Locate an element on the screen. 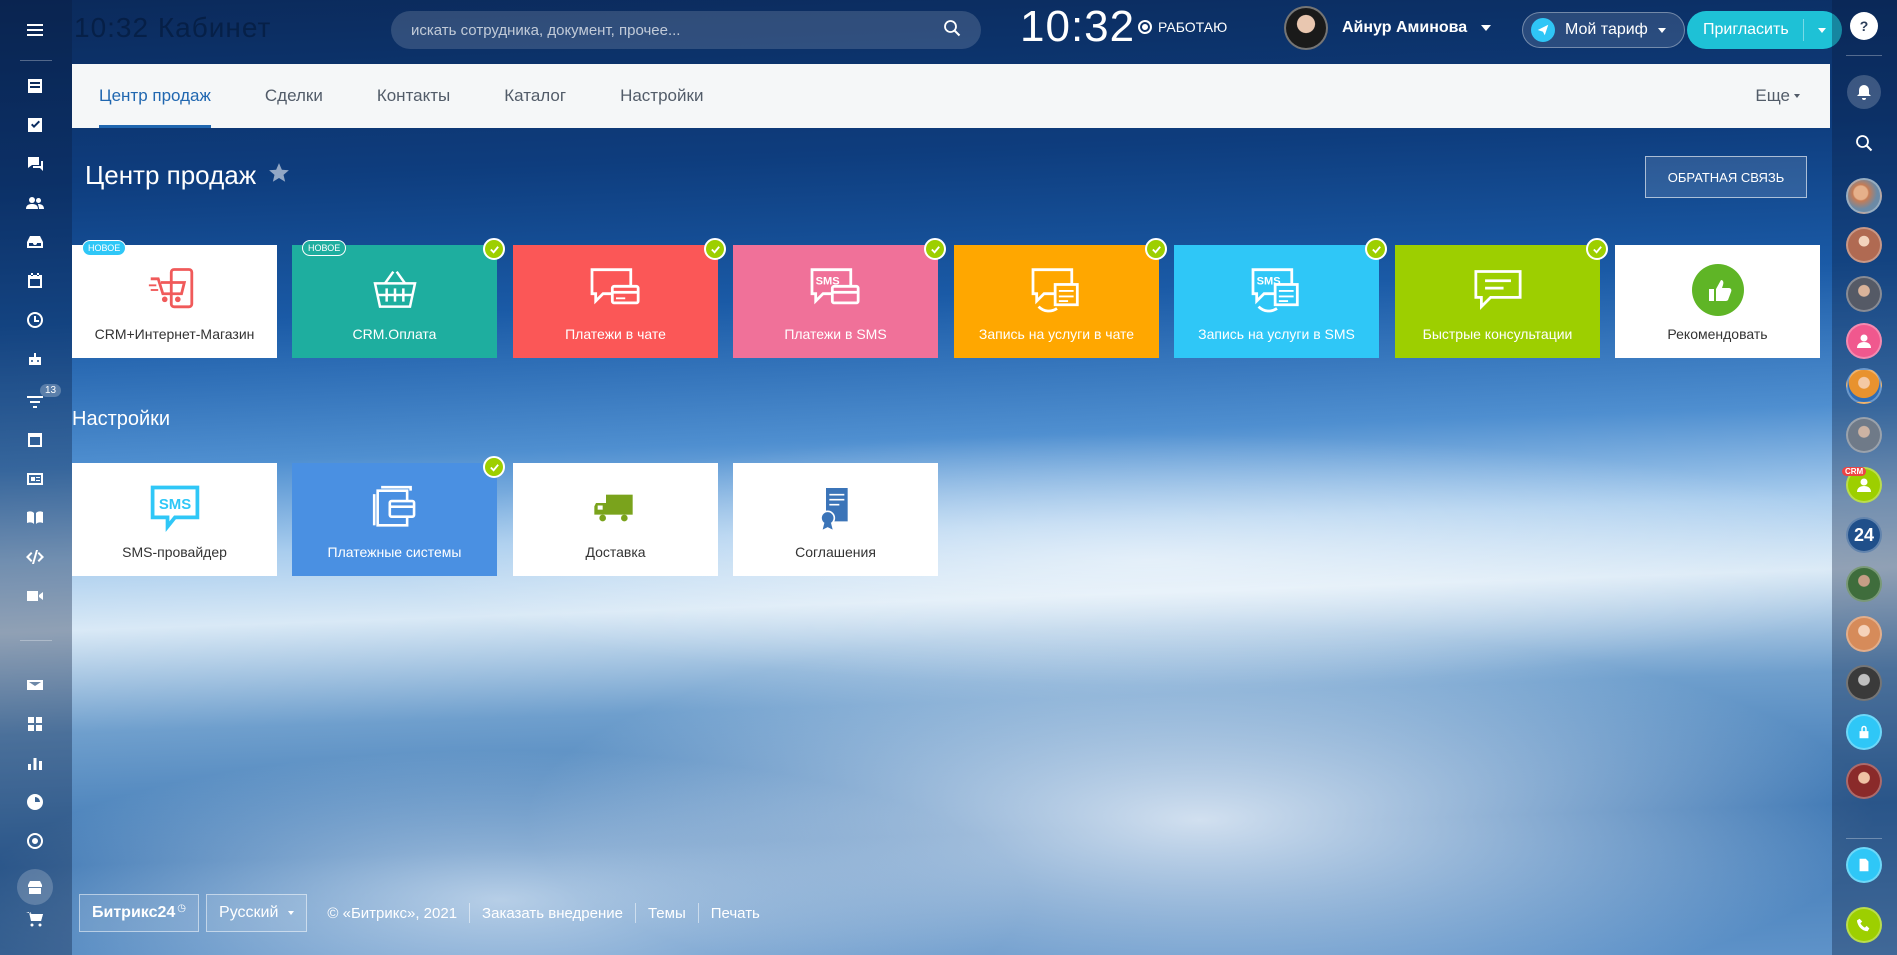  tabs-more-label: Еще is located at coordinates (1772, 95).